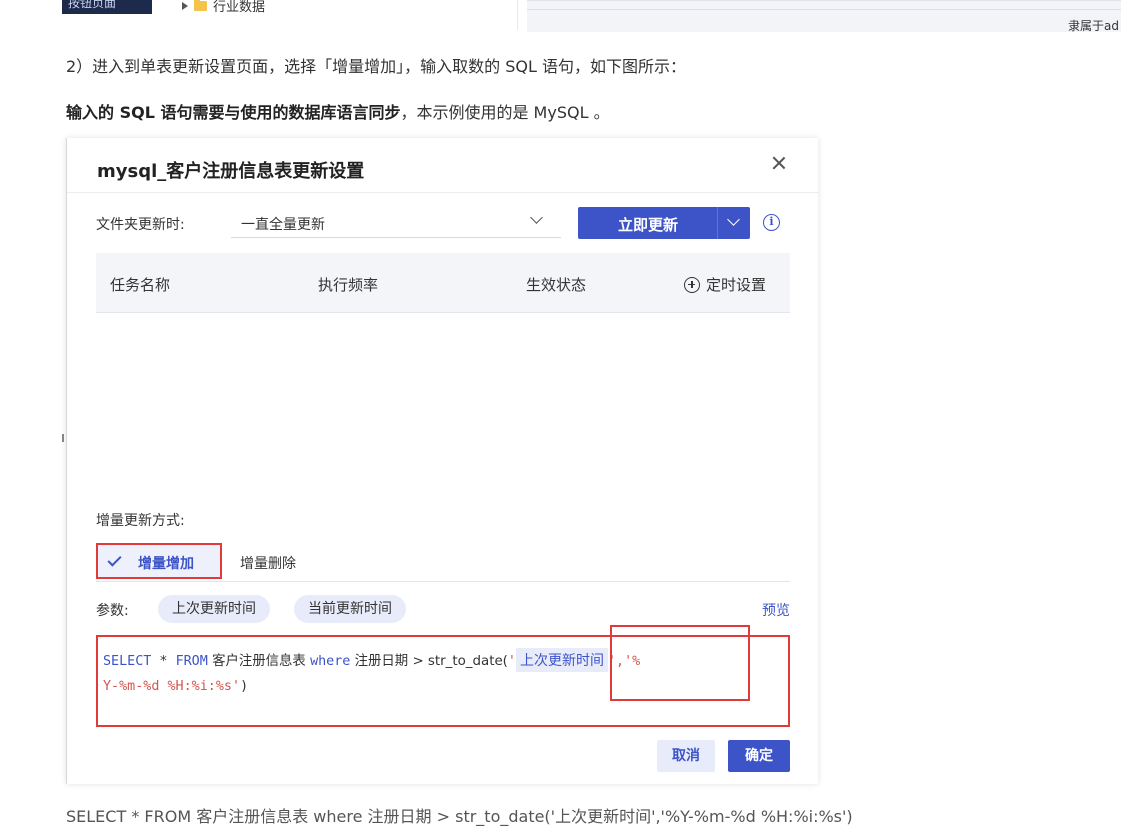  What do you see at coordinates (824, 16) in the screenshot?
I see `top-right-bar: 隶属于ad` at bounding box center [824, 16].